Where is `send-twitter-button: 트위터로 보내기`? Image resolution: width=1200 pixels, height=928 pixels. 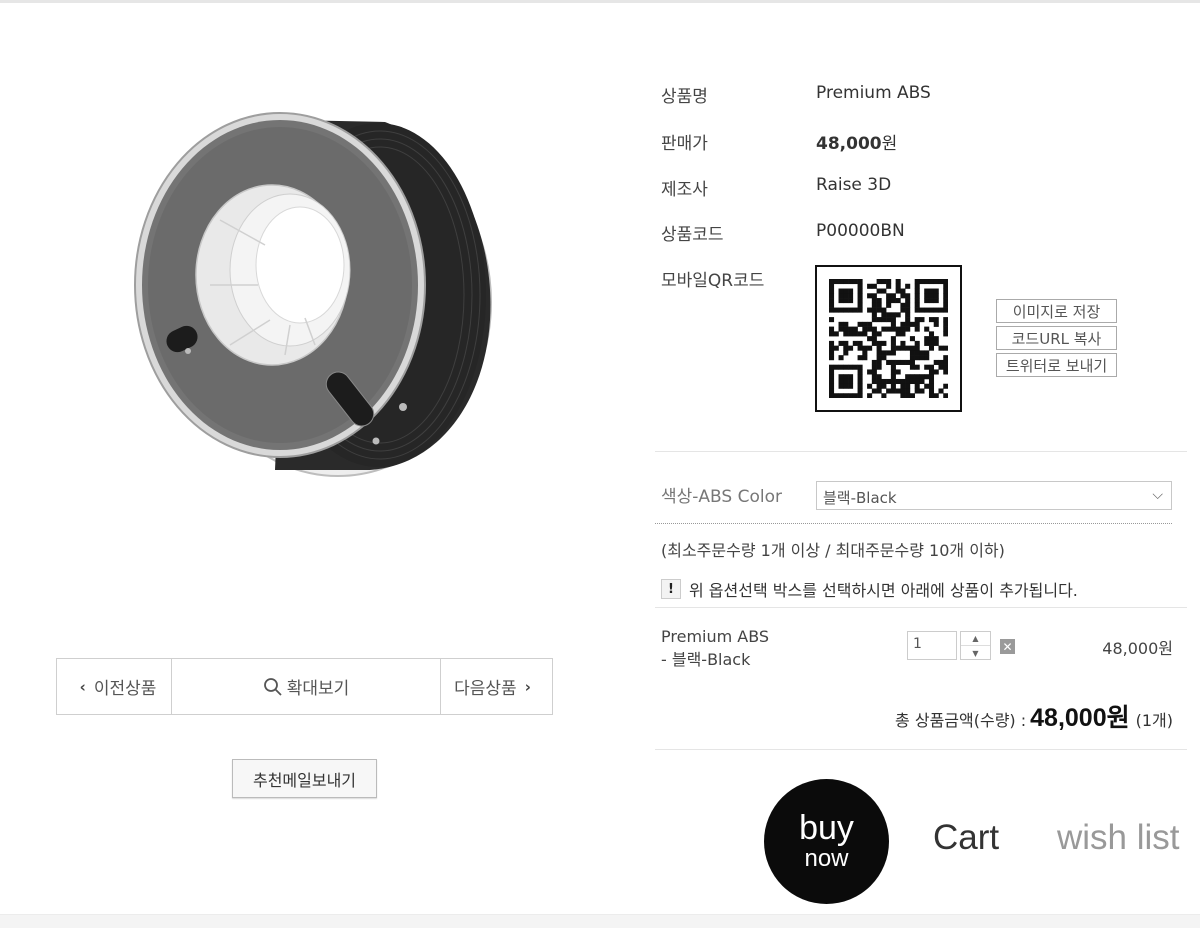 send-twitter-button: 트위터로 보내기 is located at coordinates (1056, 365).